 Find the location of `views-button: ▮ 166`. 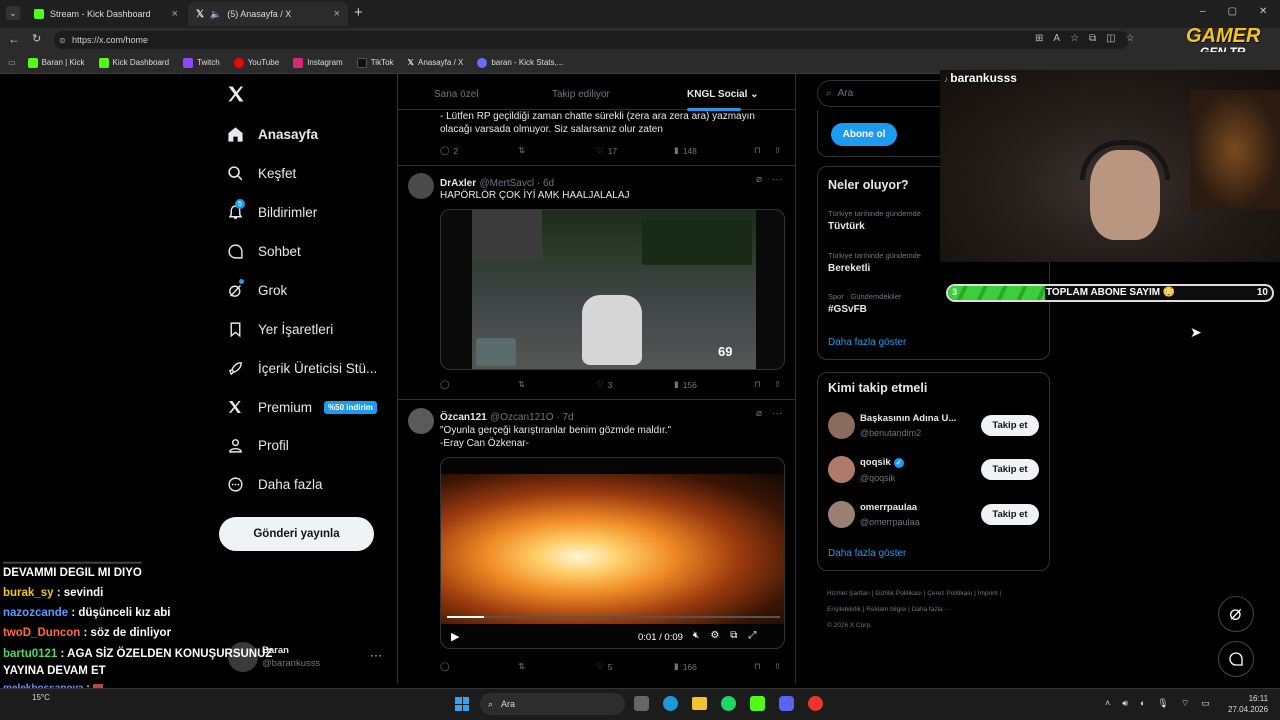

views-button: ▮ 166 is located at coordinates (685, 666).